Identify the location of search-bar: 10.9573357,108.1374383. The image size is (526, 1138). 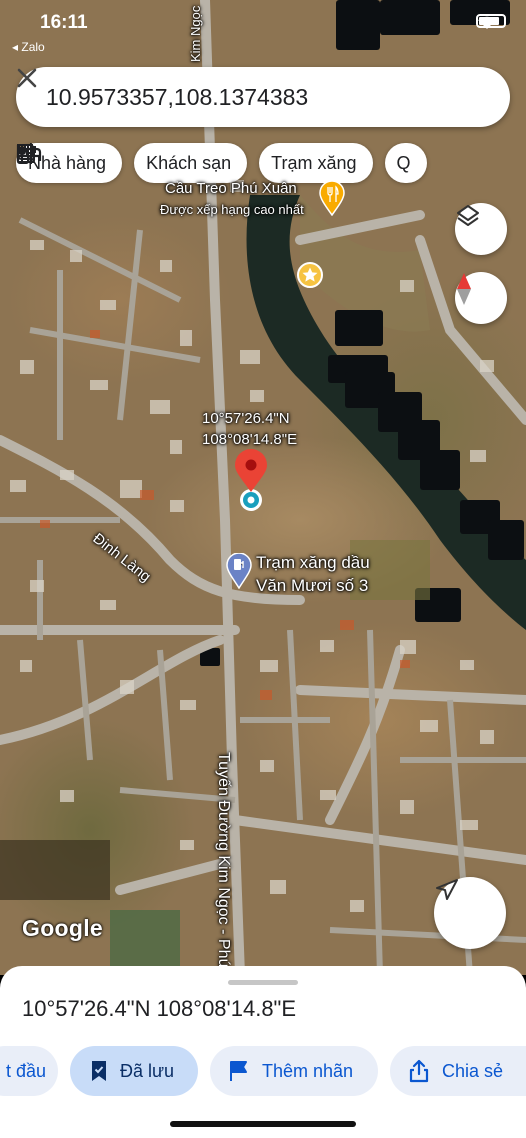
(263, 97).